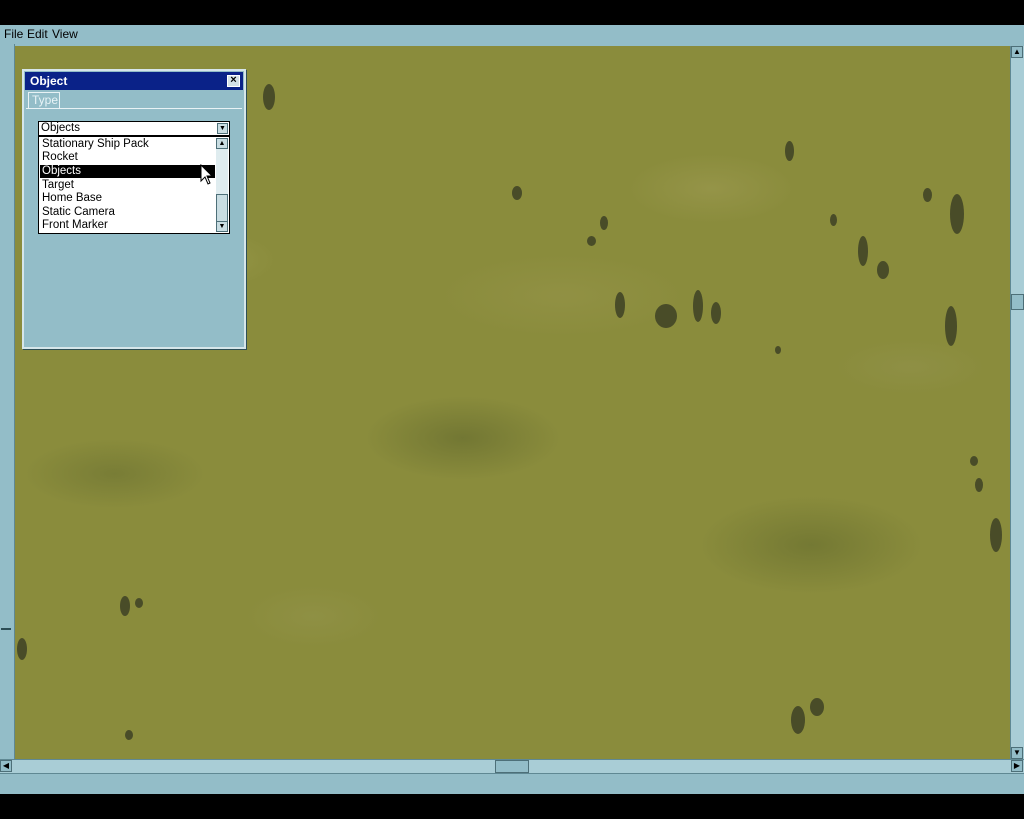 This screenshot has width=1024, height=819. Describe the element at coordinates (222, 185) in the screenshot. I see `dropdown-scrollbar: ▲ ▼` at that location.